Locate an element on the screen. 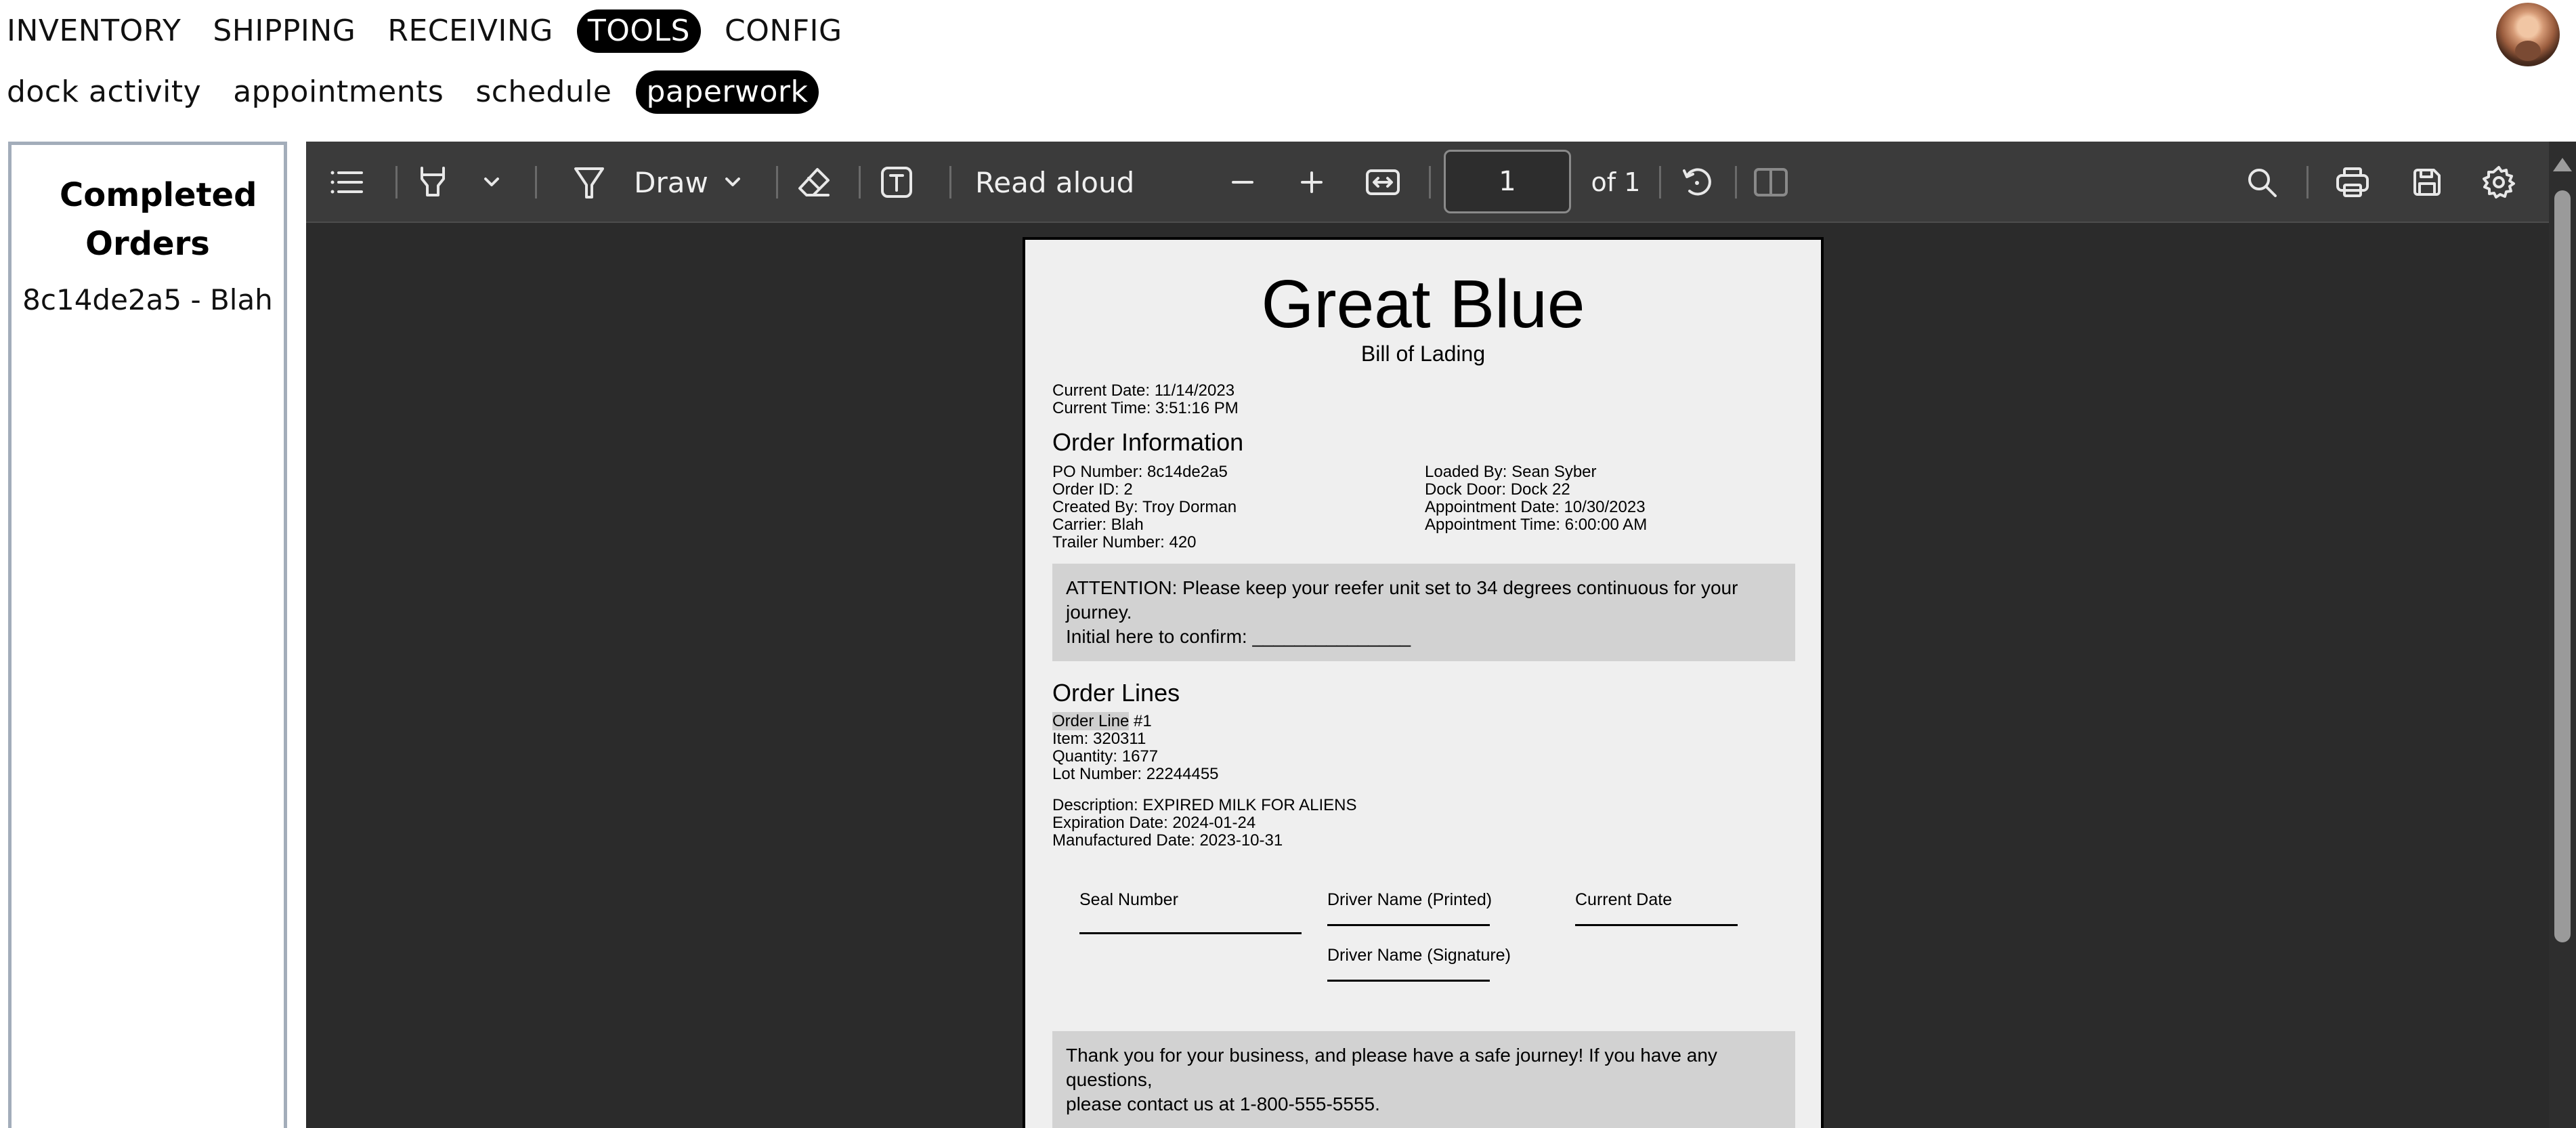 The height and width of the screenshot is (1128, 2576). driver-name-printed-line is located at coordinates (1408, 925).